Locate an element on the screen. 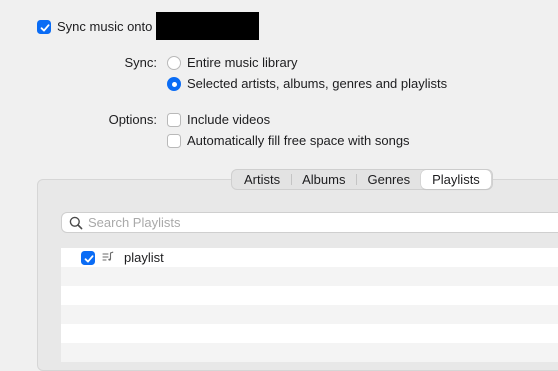 Image resolution: width=558 pixels, height=371 pixels. autofill-label: Automatically fill free space with songs is located at coordinates (298, 141).